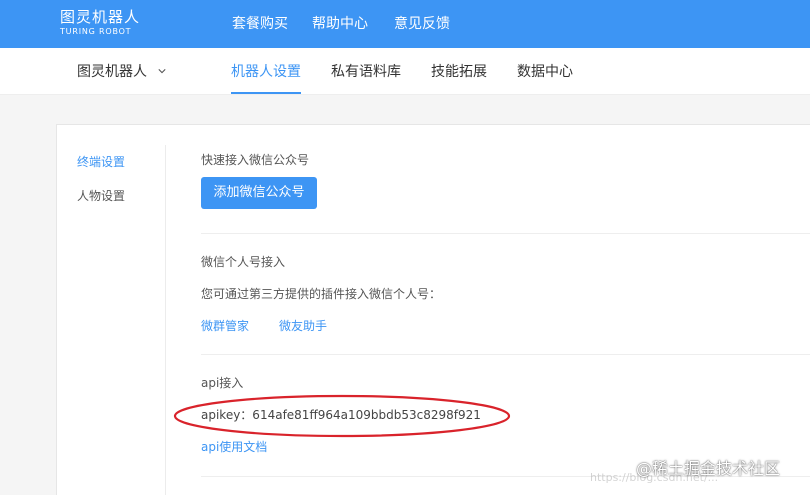 This screenshot has height=495, width=810. What do you see at coordinates (101, 162) in the screenshot?
I see `sidebar-item-terminal-settings: 终端设置` at bounding box center [101, 162].